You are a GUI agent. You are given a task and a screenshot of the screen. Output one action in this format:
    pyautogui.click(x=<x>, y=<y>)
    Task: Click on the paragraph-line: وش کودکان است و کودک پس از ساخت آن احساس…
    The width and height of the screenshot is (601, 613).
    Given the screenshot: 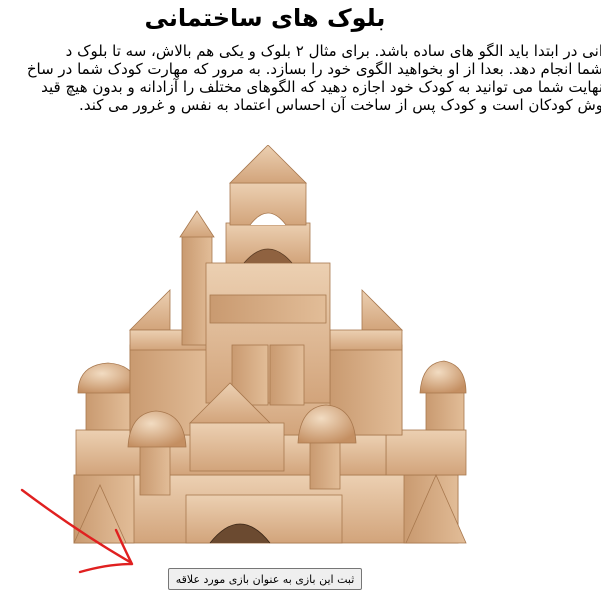 What is the action you would take?
    pyautogui.click(x=340, y=105)
    